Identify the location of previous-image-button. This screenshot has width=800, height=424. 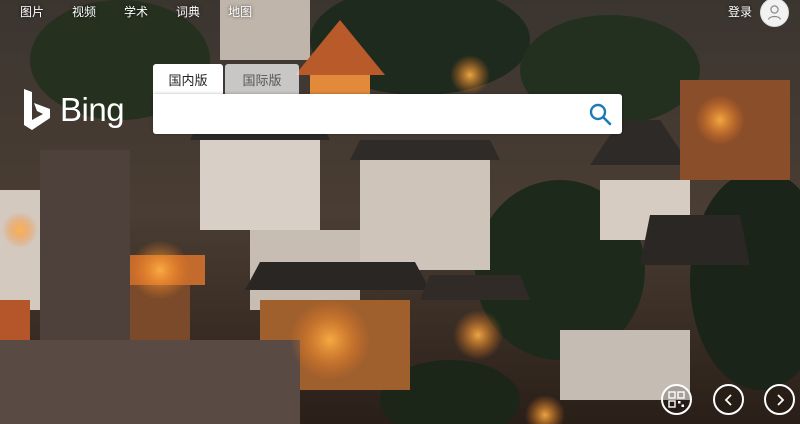
(728, 399).